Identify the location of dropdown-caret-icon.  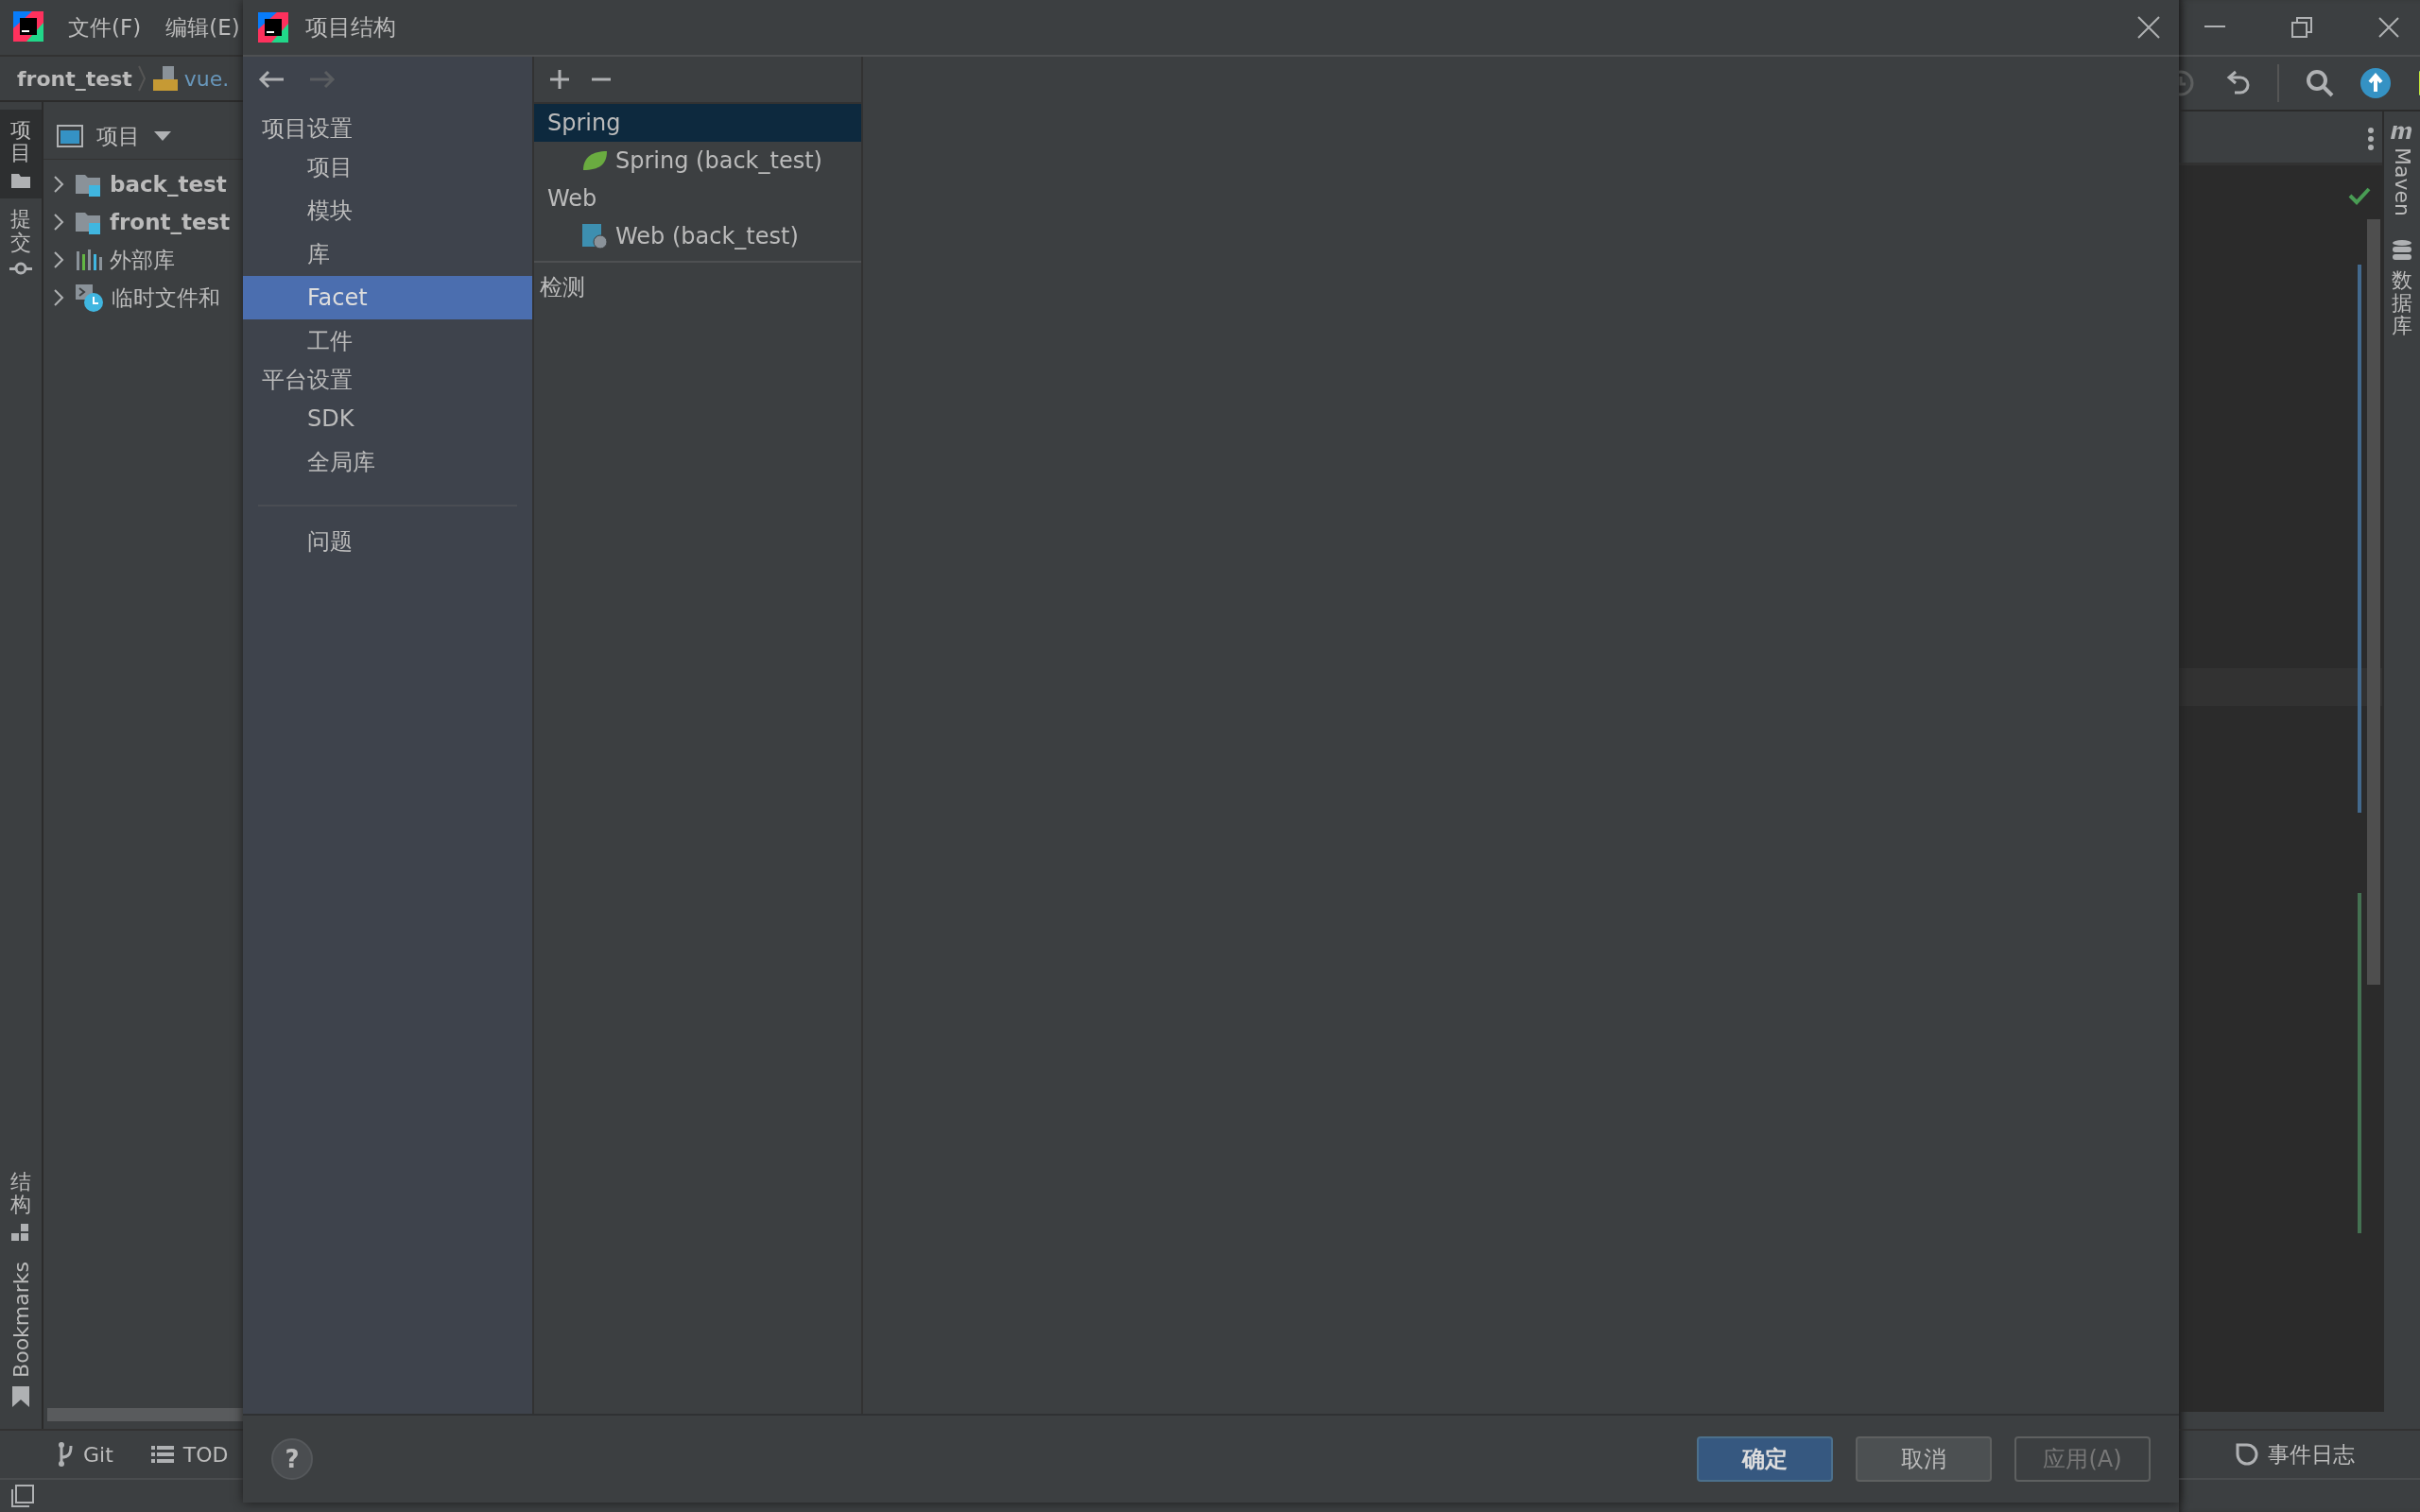
(162, 136).